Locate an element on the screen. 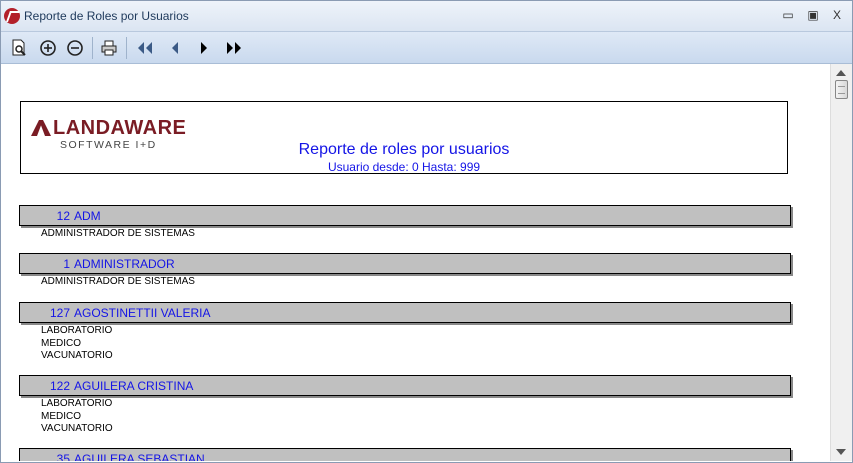 This screenshot has width=853, height=463. scroll-down-icon is located at coordinates (841, 452).